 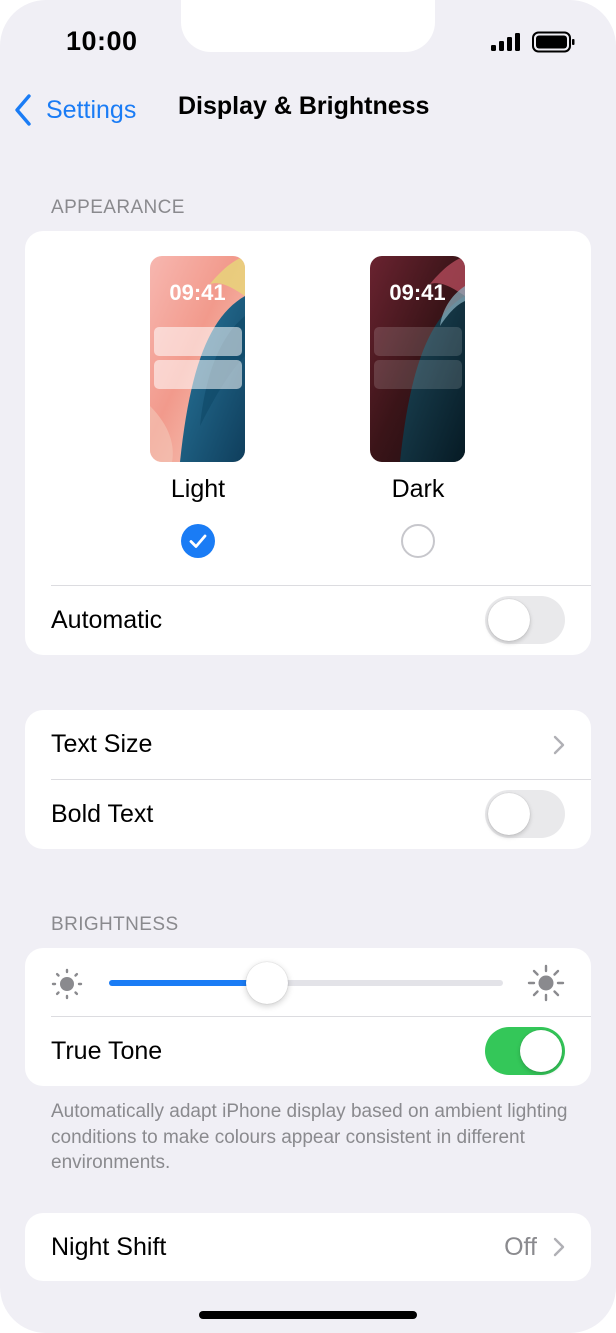 I want to click on appearance-header: APPEARANCE, so click(x=118, y=207).